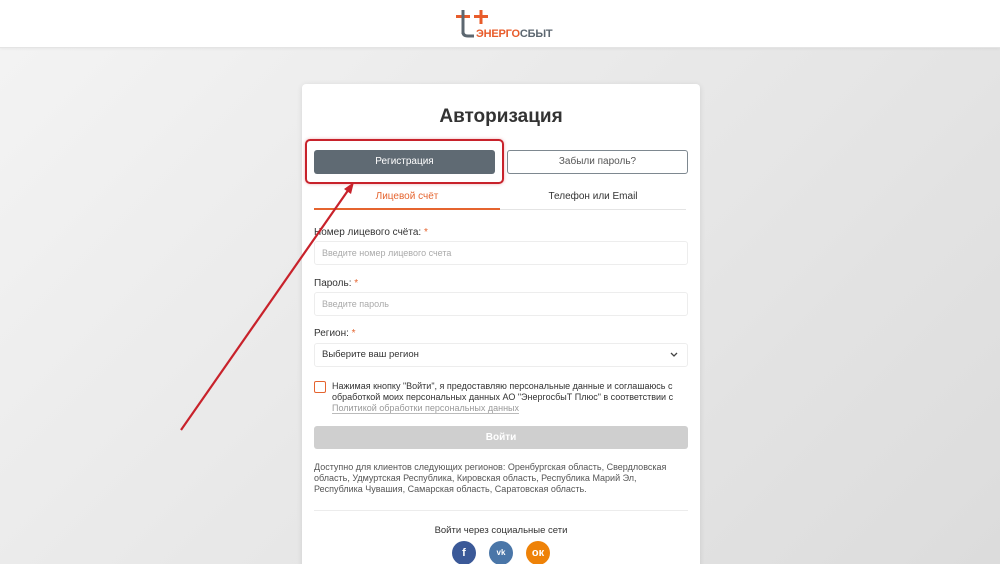 The width and height of the screenshot is (1000, 564). I want to click on consent-checkbox, so click(320, 387).